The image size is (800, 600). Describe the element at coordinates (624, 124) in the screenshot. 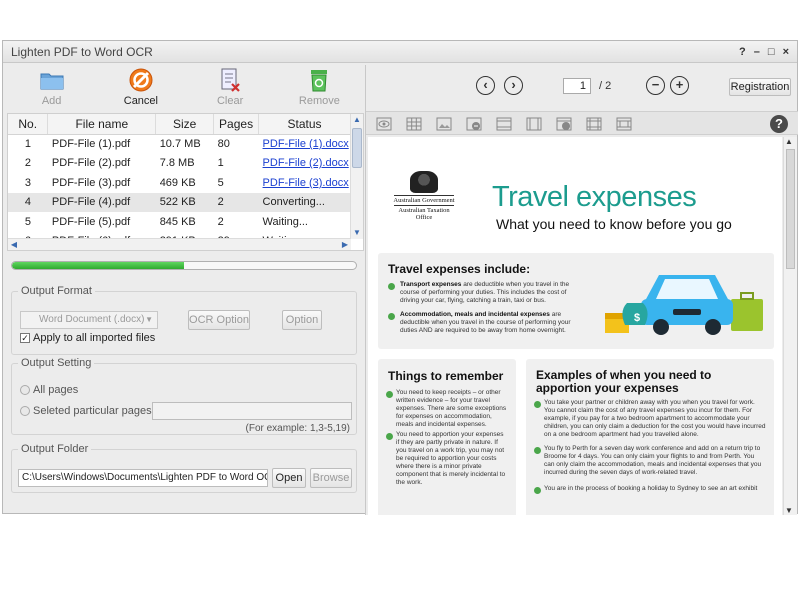

I see `full-page-icon` at that location.